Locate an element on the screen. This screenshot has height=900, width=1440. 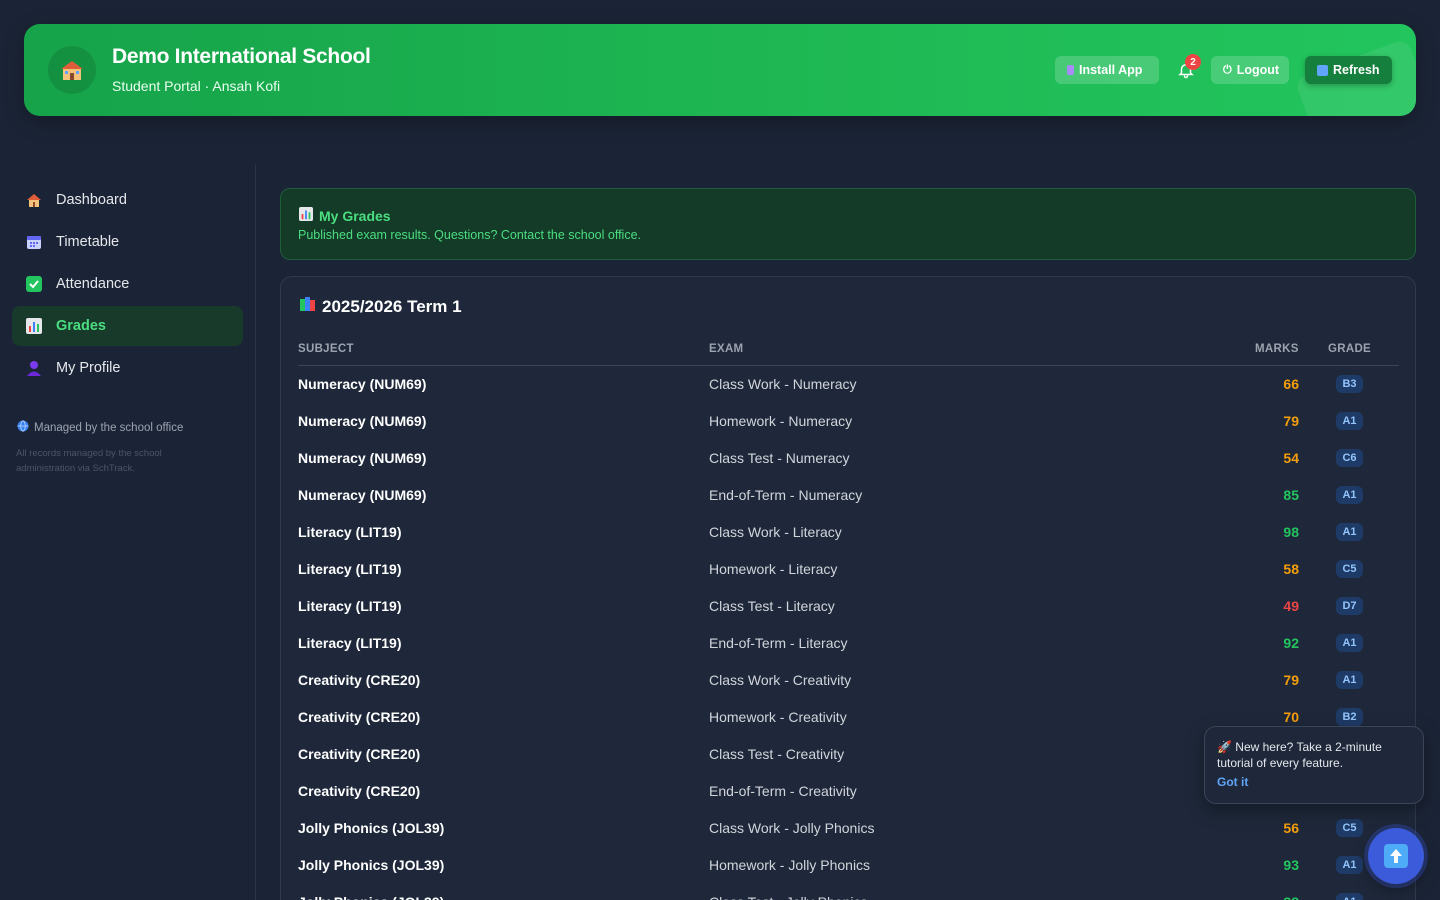
marks-cell: 92 is located at coordinates (1291, 643).